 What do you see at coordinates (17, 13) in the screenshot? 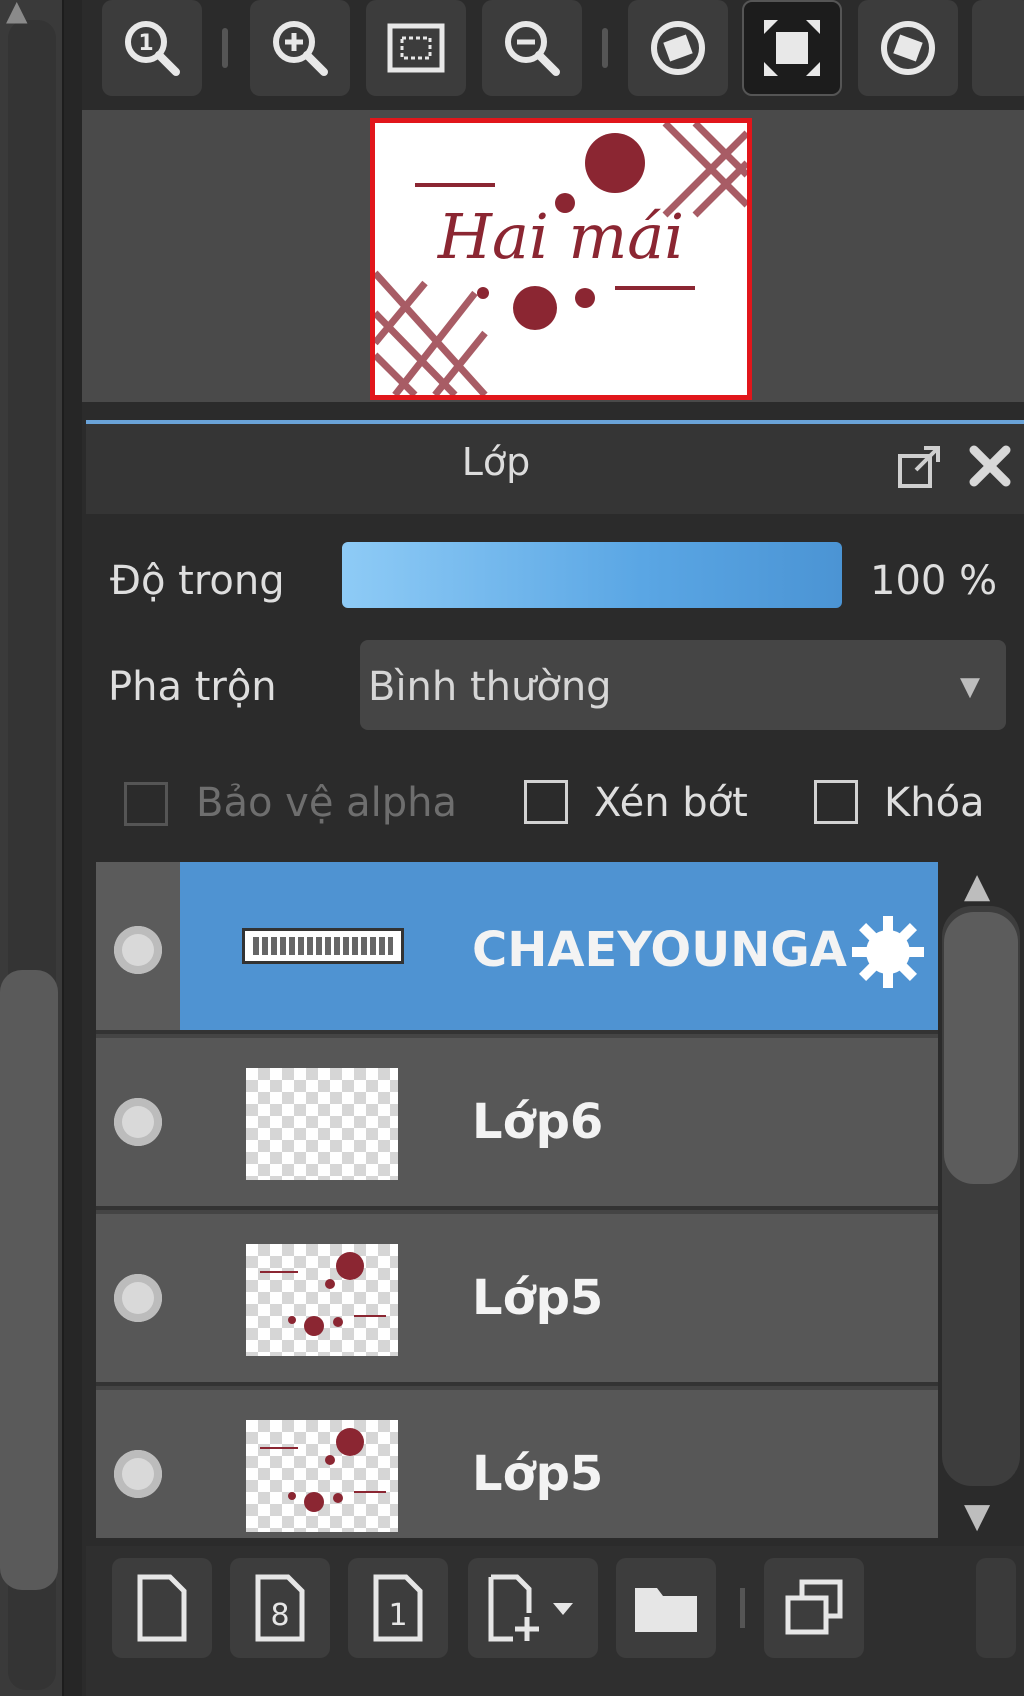
I see `scroll-up-arrow-icon: ▲` at bounding box center [17, 13].